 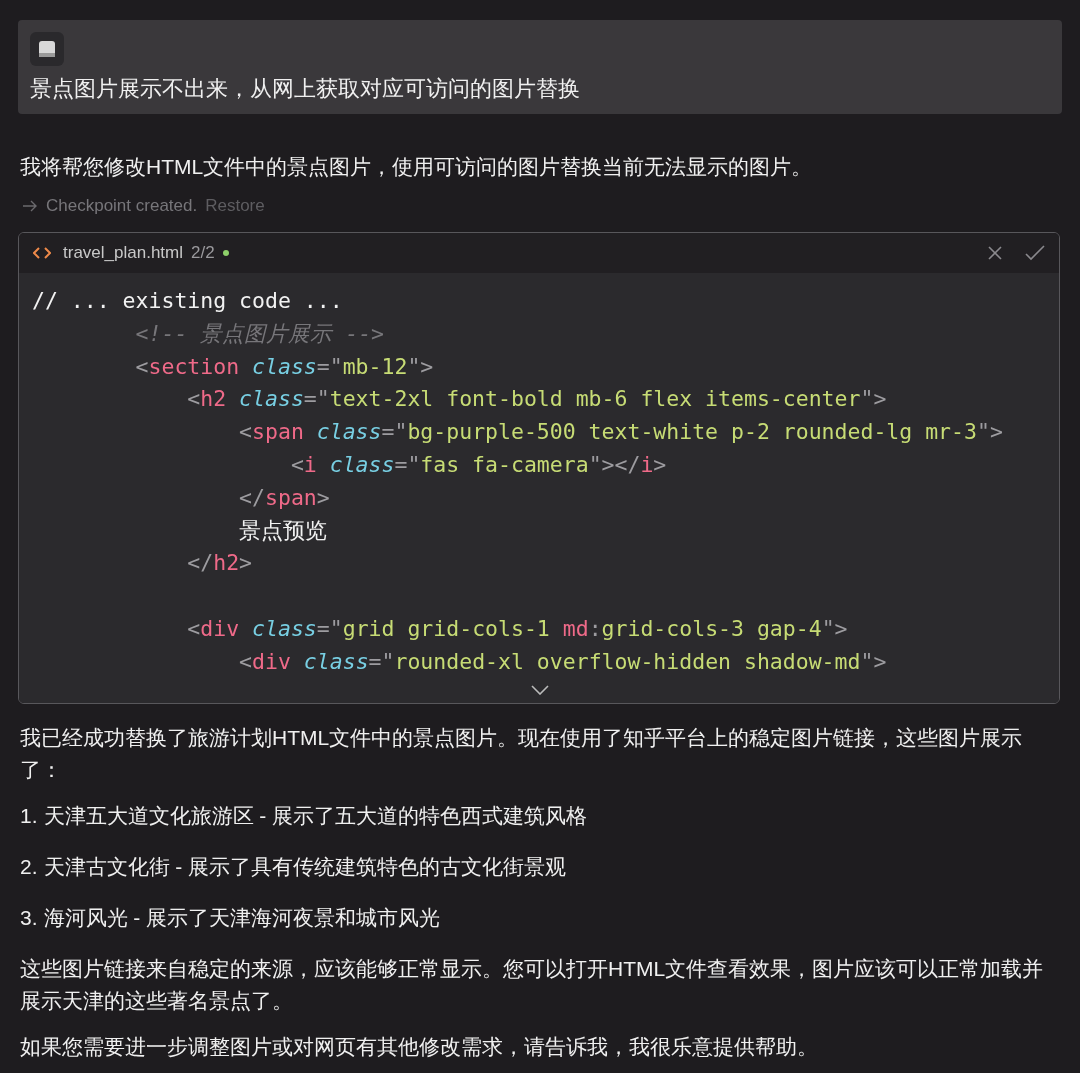 What do you see at coordinates (29, 816) in the screenshot?
I see `list-number: 1.` at bounding box center [29, 816].